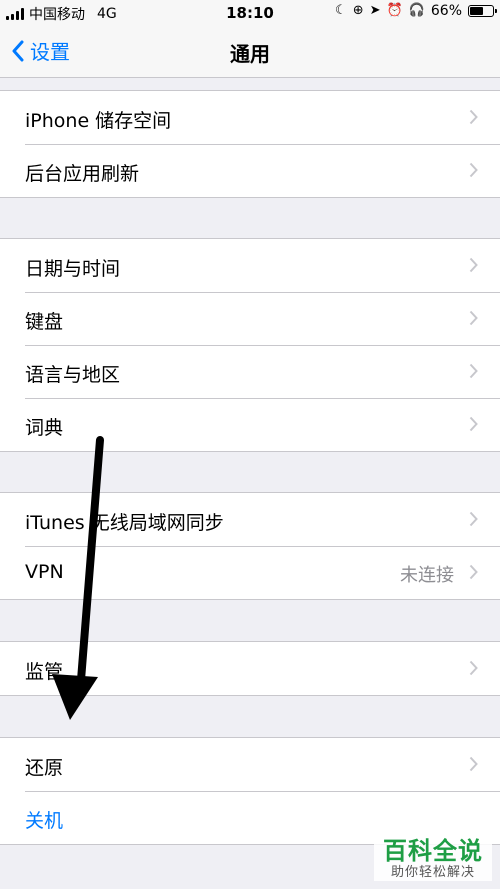 The width and height of the screenshot is (500, 889). What do you see at coordinates (433, 855) in the screenshot?
I see `watermark-logo: 百科全说 助你轻松解决` at bounding box center [433, 855].